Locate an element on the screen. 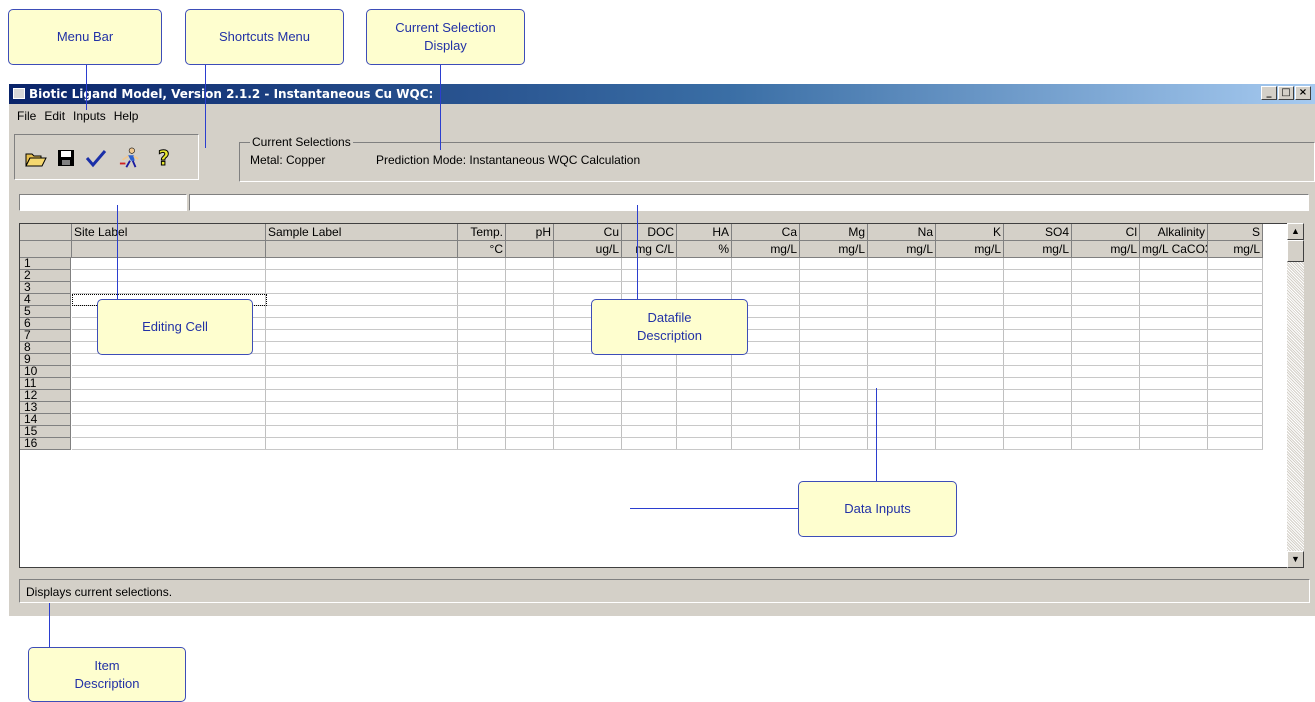  leader-item-desc is located at coordinates (49, 625).